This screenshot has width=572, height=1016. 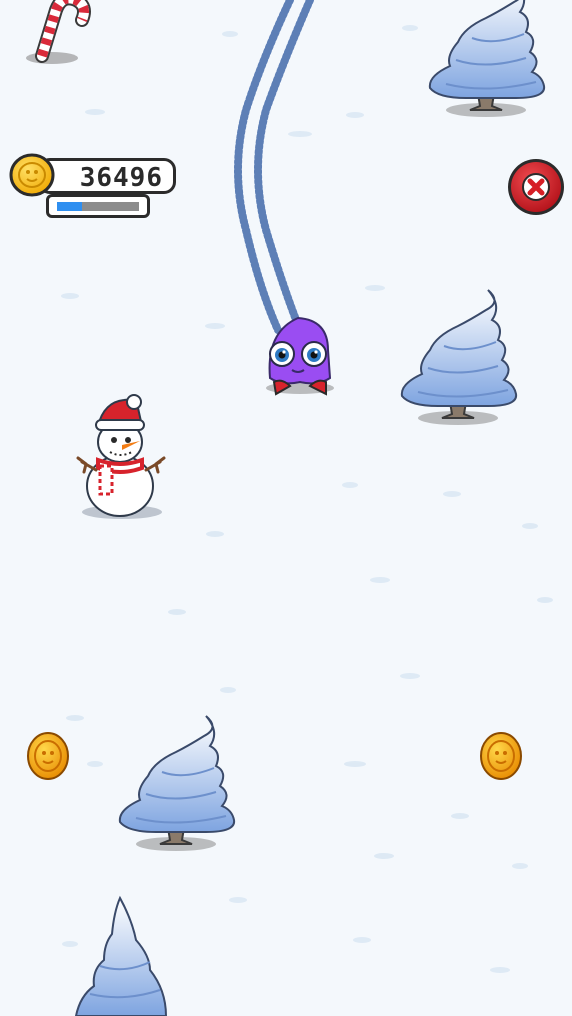 I want to click on snowman, so click(x=121, y=456).